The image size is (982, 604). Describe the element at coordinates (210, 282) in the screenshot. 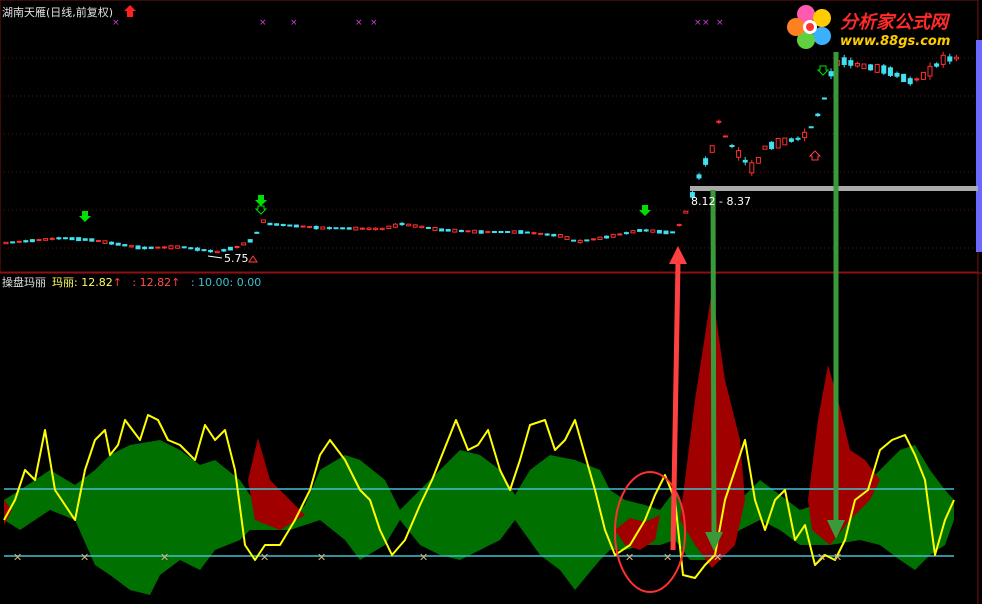

I see `value-3: : 10.00` at that location.